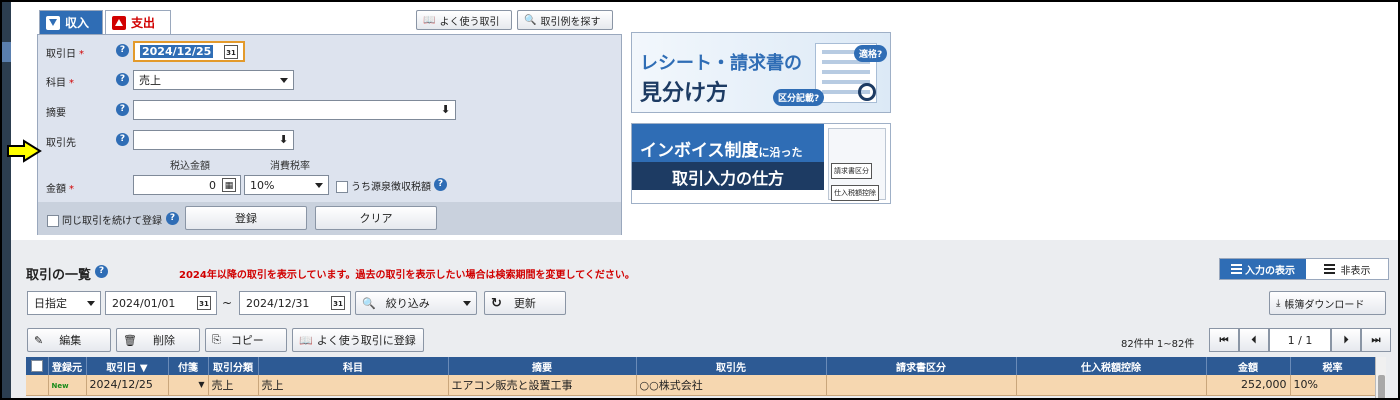 The width and height of the screenshot is (1400, 400). Describe the element at coordinates (1300, 340) in the screenshot. I see `page-indicator: 1 / 1` at that location.